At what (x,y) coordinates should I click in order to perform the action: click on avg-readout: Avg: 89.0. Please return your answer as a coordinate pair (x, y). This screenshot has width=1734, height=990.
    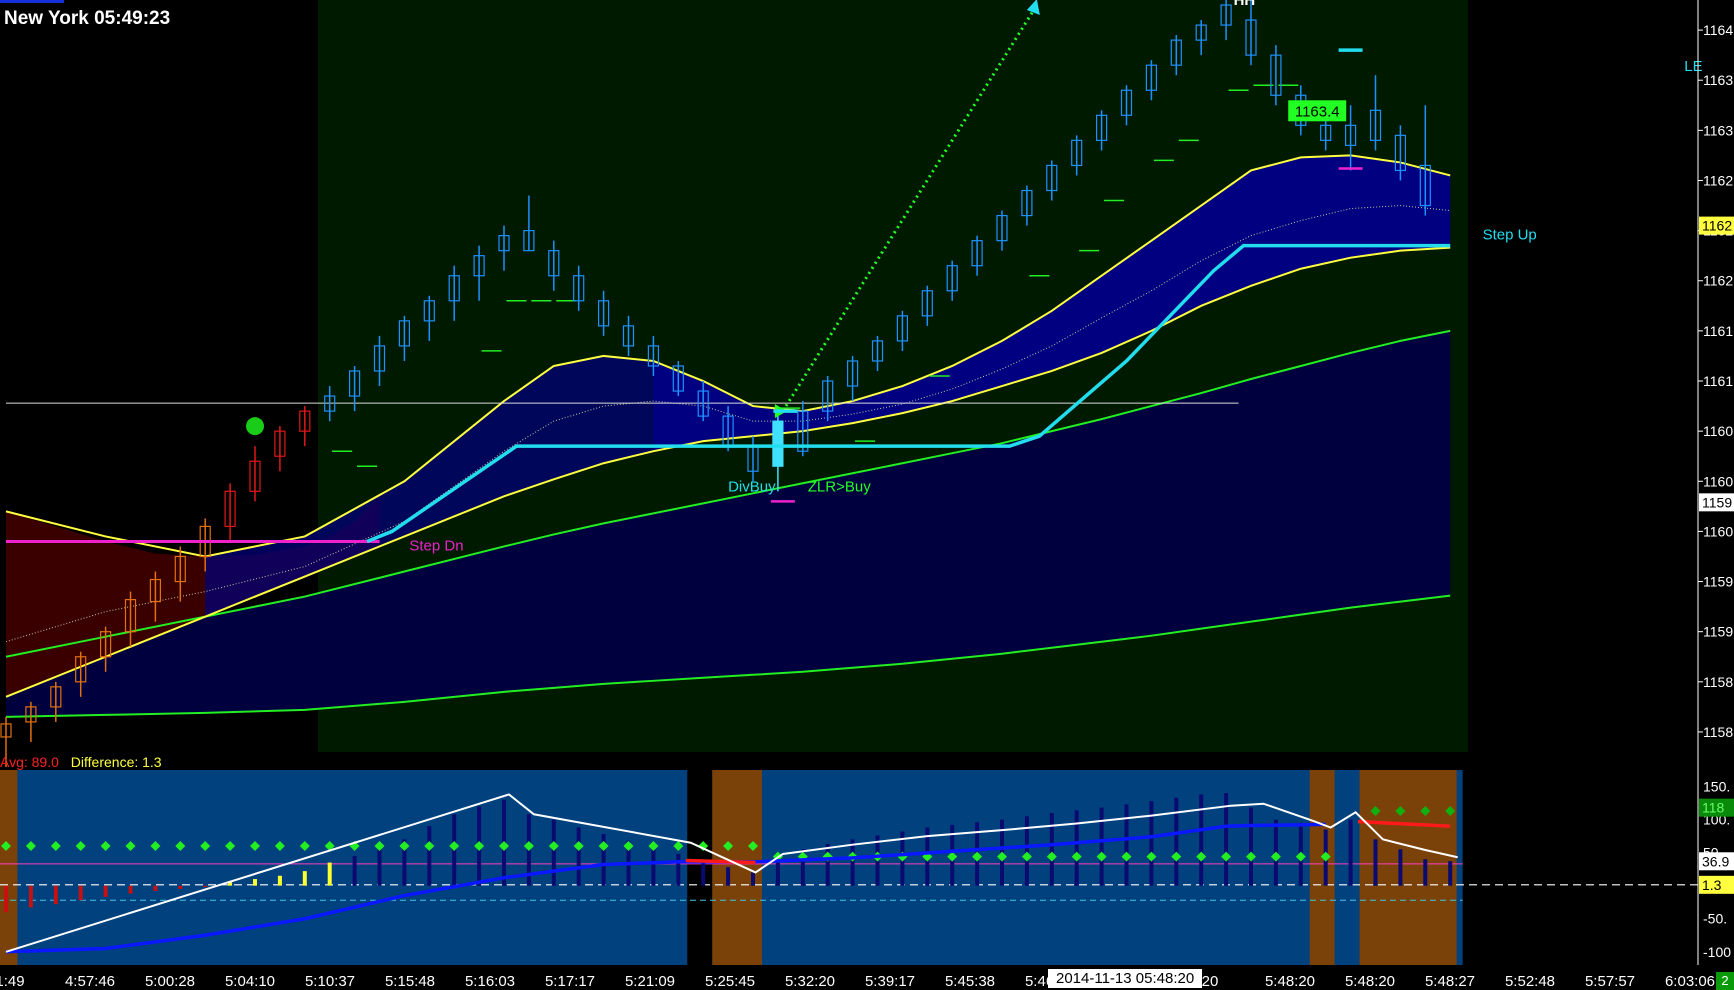
    Looking at the image, I should click on (29, 762).